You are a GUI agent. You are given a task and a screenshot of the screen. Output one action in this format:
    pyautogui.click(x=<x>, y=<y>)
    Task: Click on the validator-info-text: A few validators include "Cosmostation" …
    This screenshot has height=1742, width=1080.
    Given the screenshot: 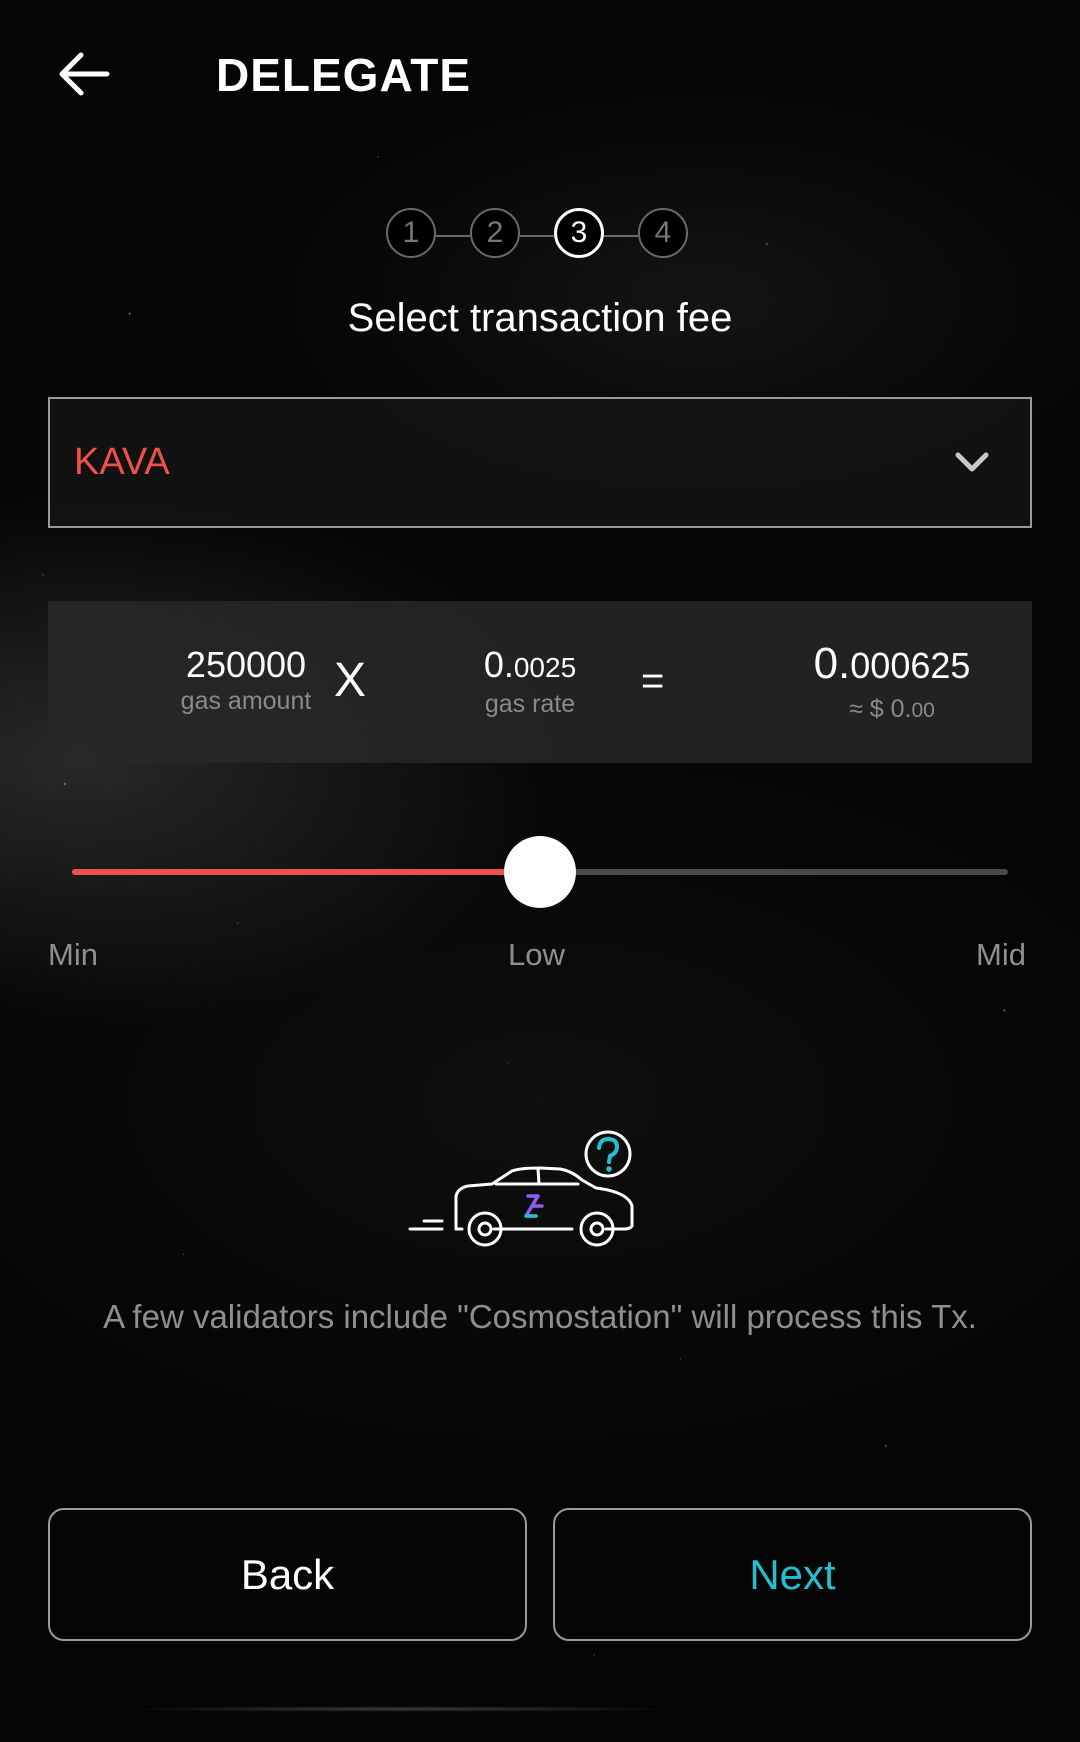 What is the action you would take?
    pyautogui.click(x=540, y=1316)
    